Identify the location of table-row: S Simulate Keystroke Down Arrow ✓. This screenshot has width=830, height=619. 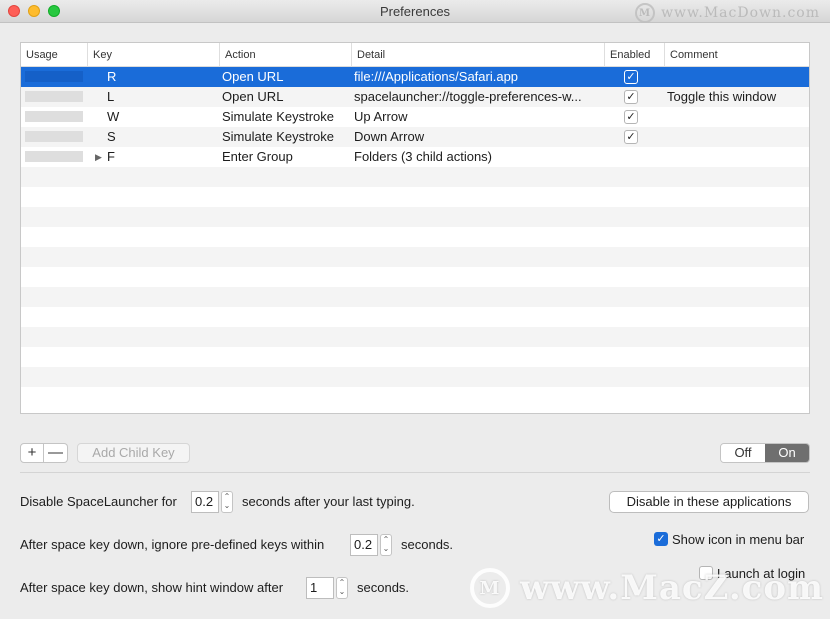
(415, 137).